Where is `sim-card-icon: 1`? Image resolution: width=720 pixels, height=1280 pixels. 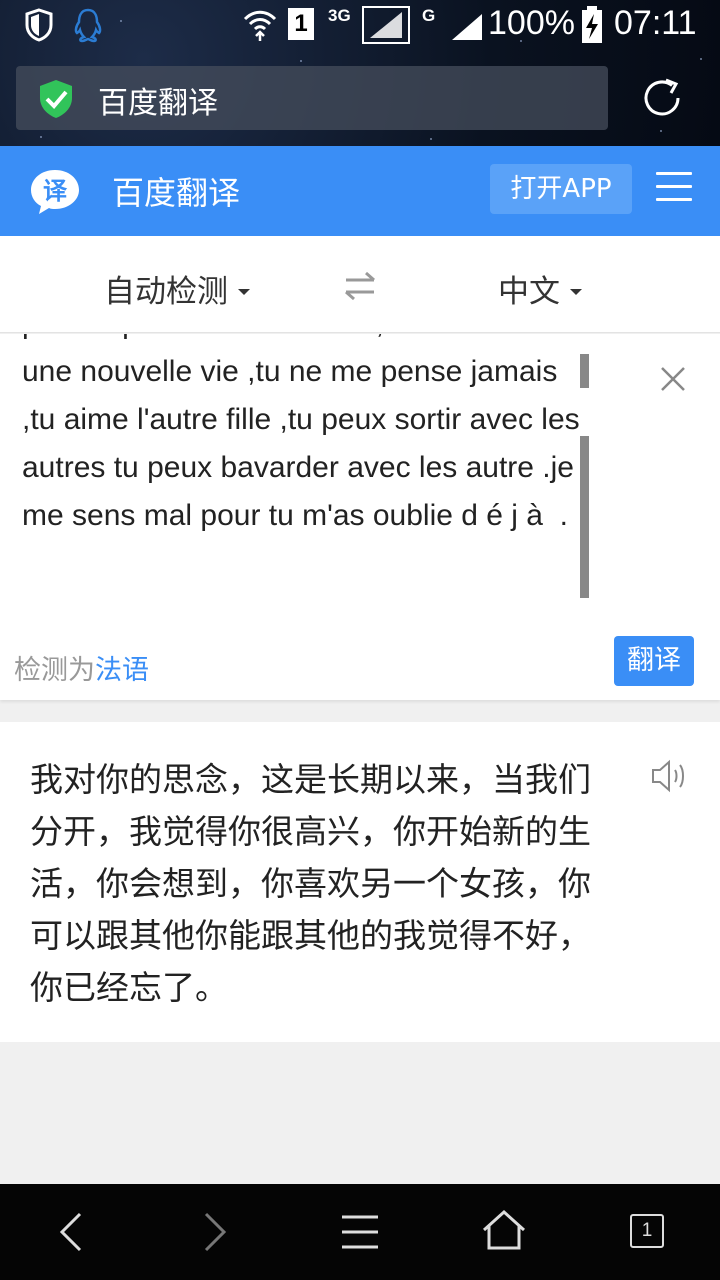
sim-card-icon: 1 is located at coordinates (301, 24).